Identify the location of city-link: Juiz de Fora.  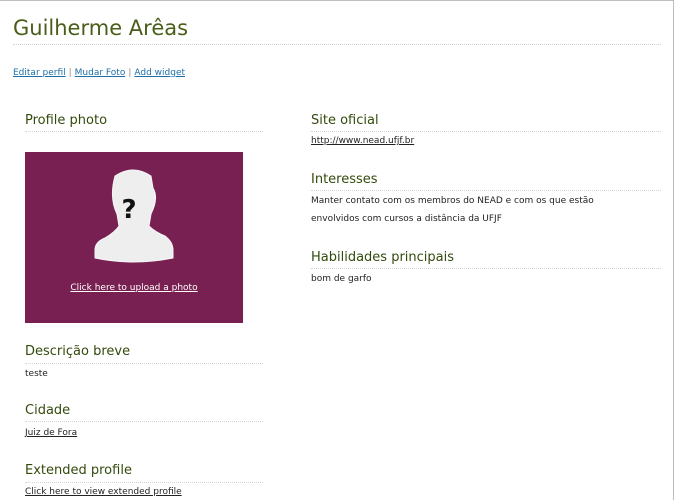
(51, 433).